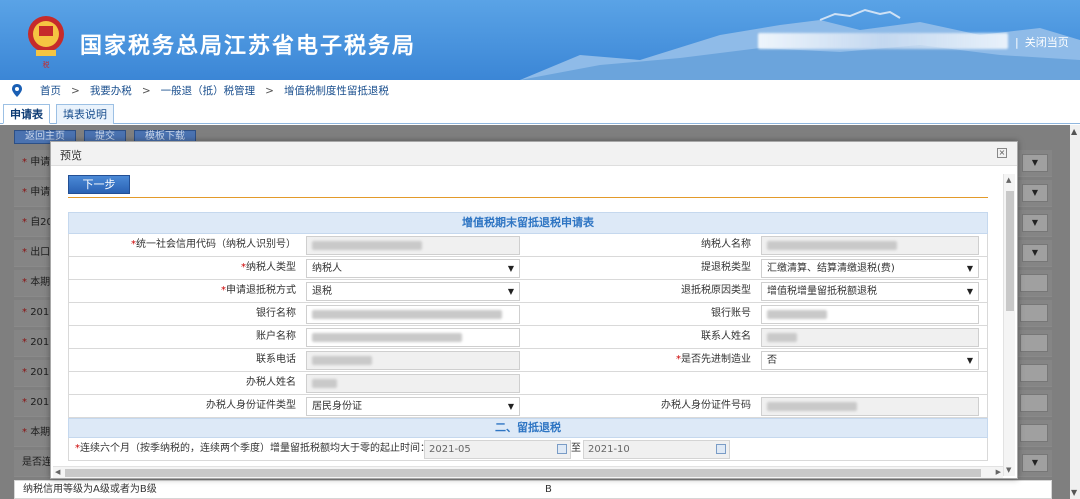 This screenshot has width=1080, height=499. I want to click on contact-phone-label: 联系电话, so click(276, 359).